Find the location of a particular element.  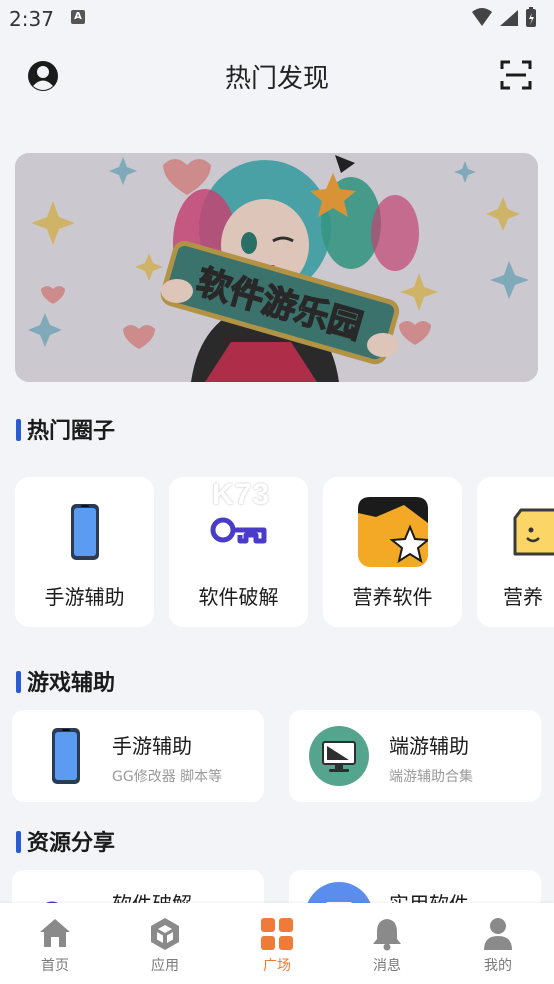

section-resource-share-title: 资源分享 is located at coordinates (65, 841).